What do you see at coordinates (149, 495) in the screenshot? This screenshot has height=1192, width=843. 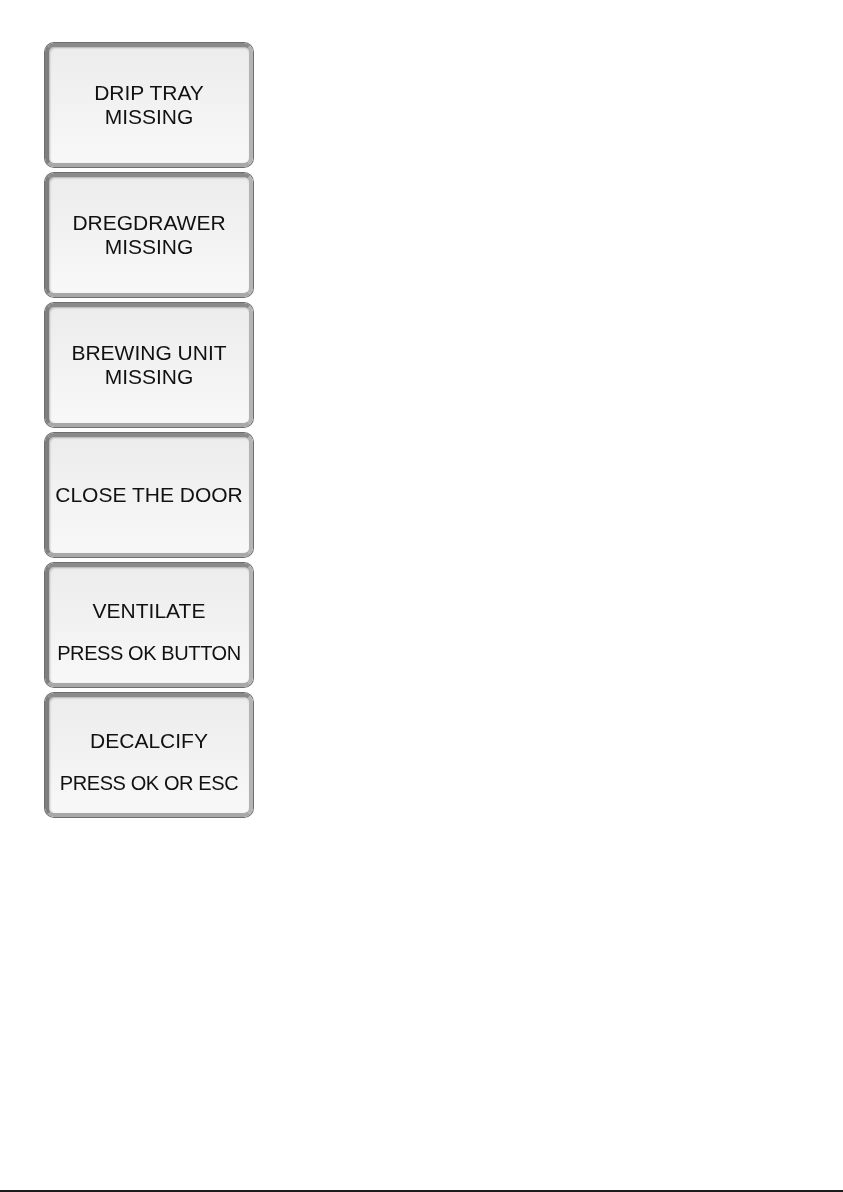 I see `display-message: CLOSE THE DOOR` at bounding box center [149, 495].